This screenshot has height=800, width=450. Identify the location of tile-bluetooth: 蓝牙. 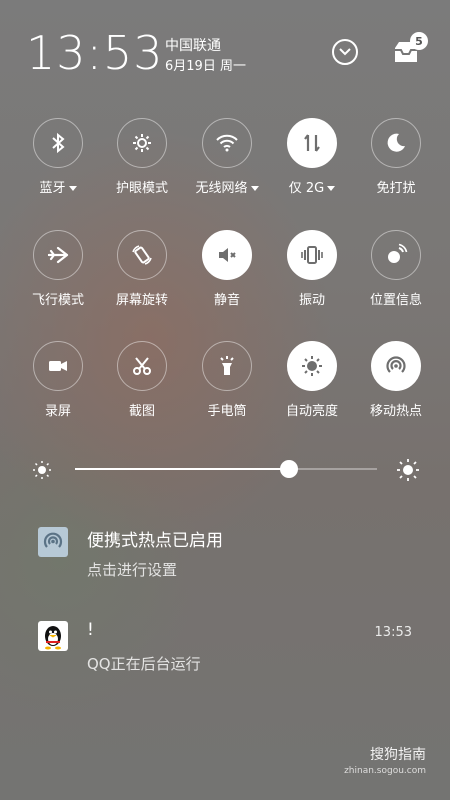
(58, 157).